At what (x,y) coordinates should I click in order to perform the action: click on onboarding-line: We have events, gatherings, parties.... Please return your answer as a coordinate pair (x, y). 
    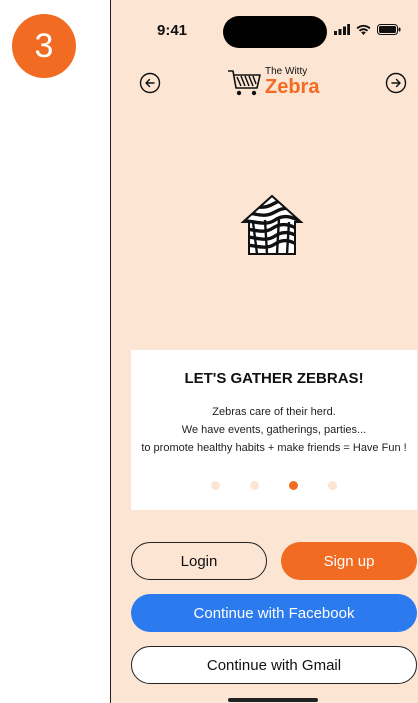
    Looking at the image, I should click on (274, 430).